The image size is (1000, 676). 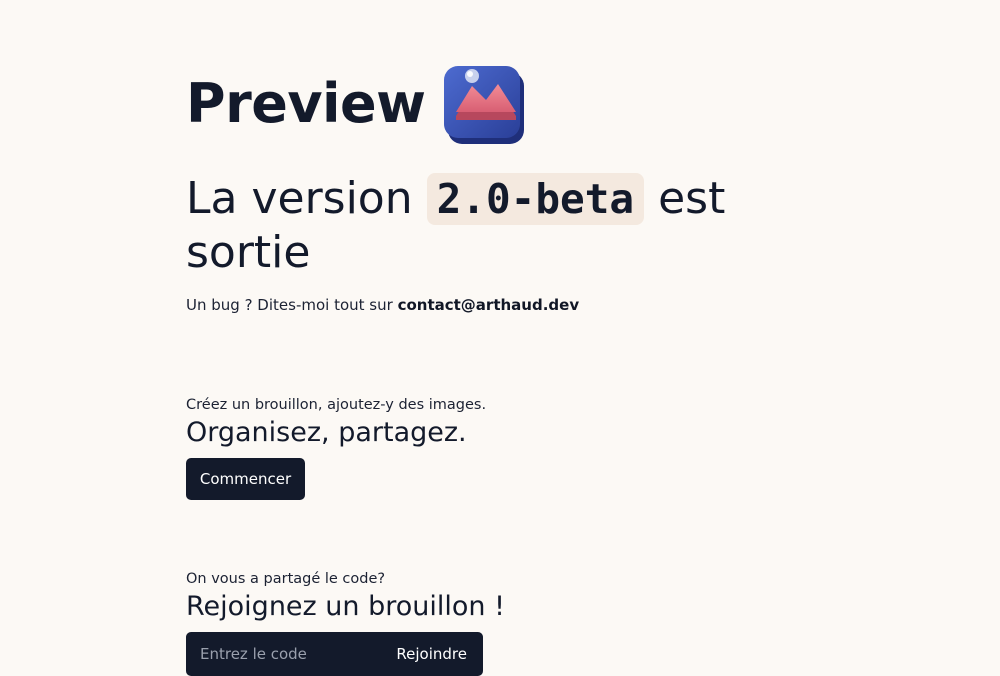 I want to click on join-form: Rejoindre, so click(x=334, y=654).